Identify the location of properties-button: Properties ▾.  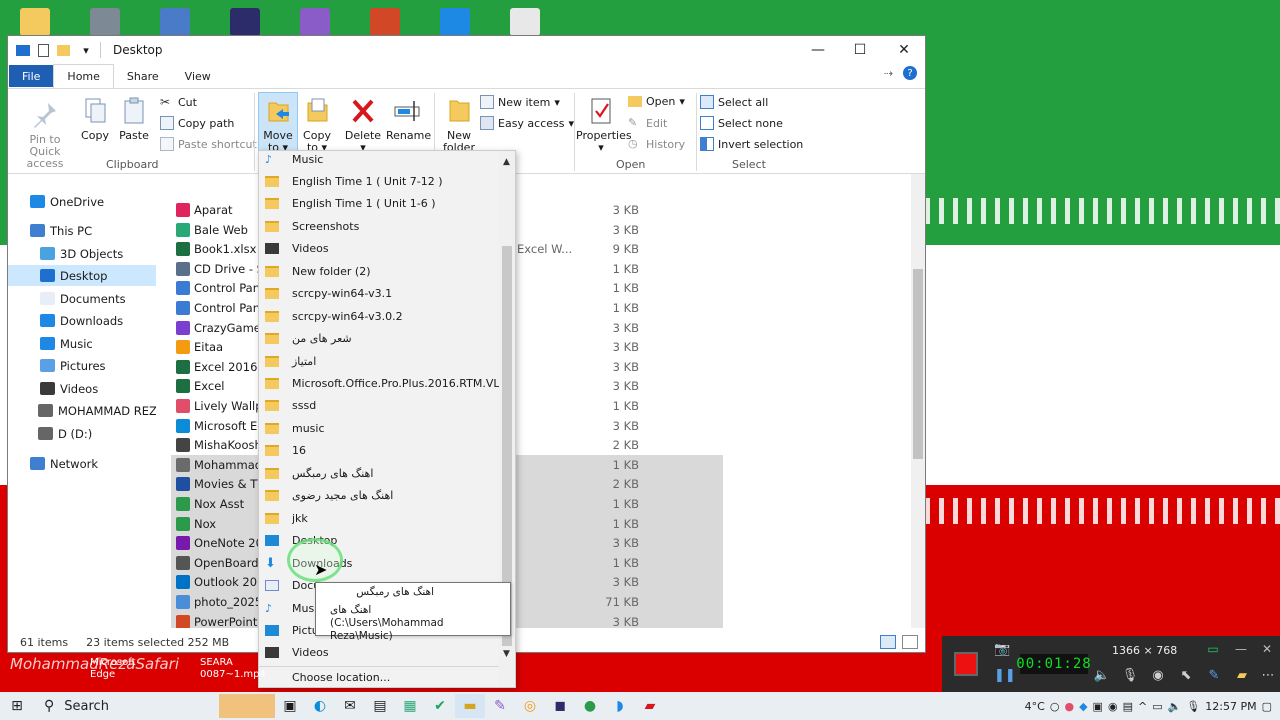
(604, 124).